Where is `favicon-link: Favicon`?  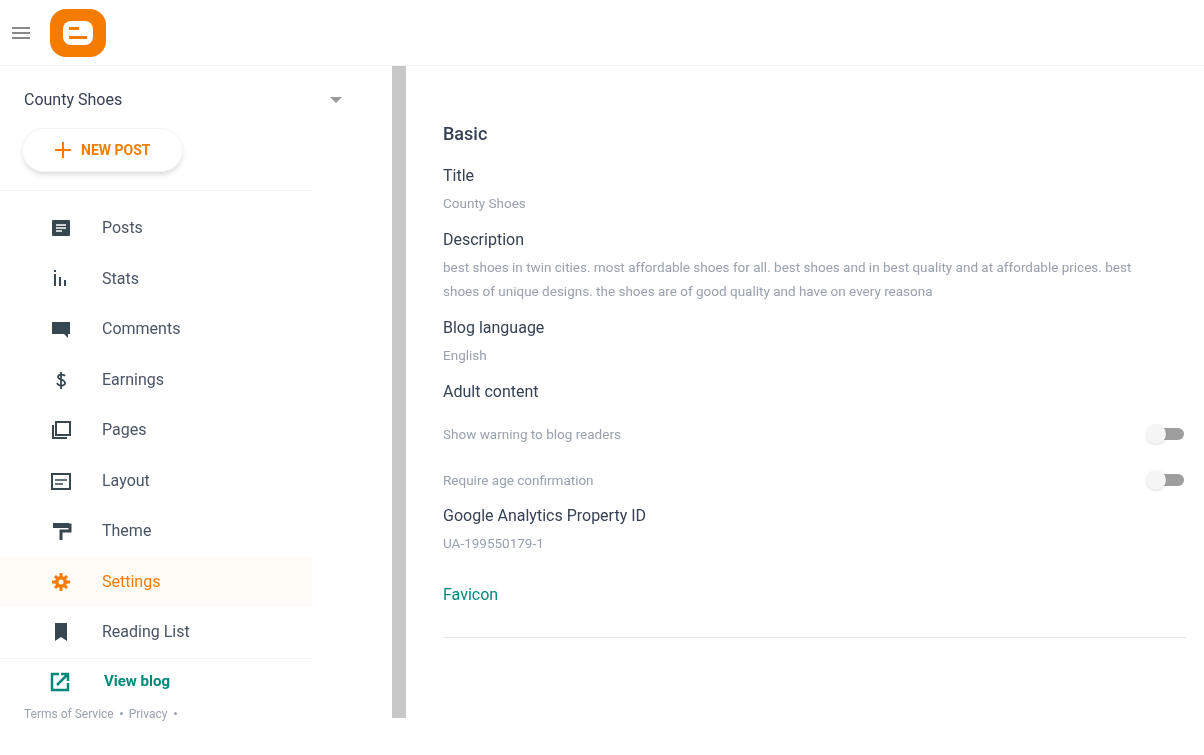
favicon-link: Favicon is located at coordinates (814, 595).